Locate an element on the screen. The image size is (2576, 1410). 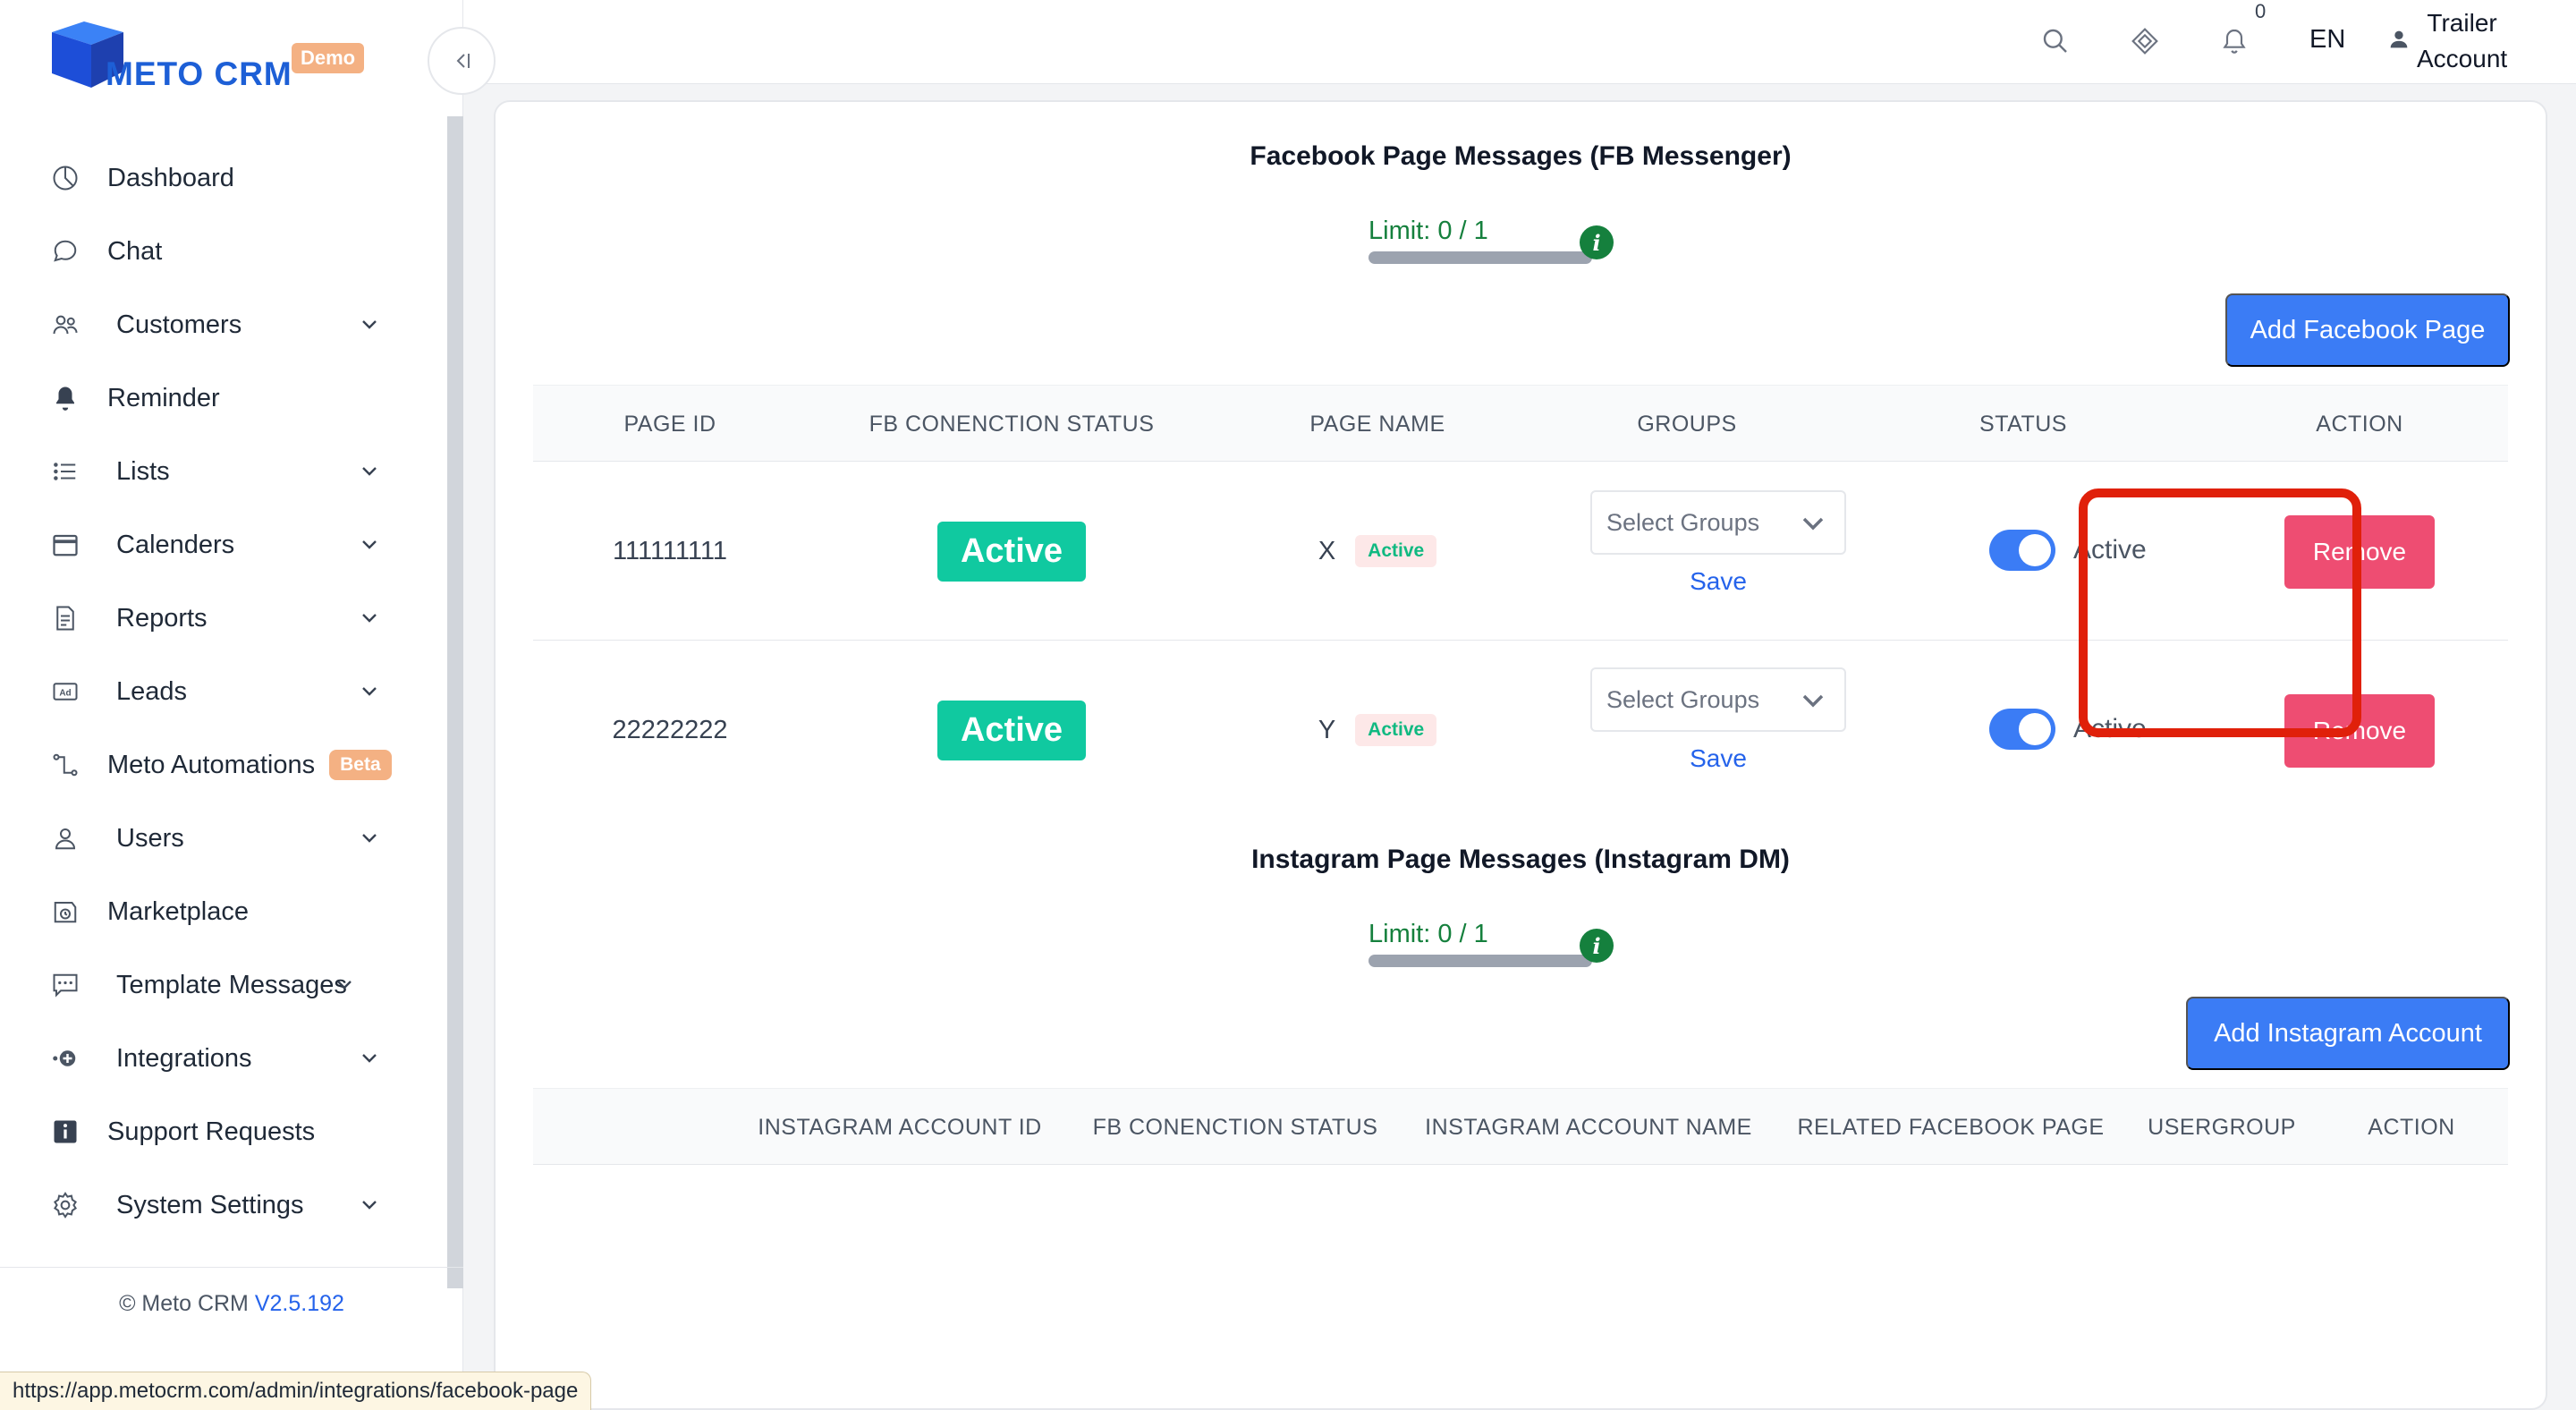
account-menu: Trailer Account is located at coordinates (2462, 41).